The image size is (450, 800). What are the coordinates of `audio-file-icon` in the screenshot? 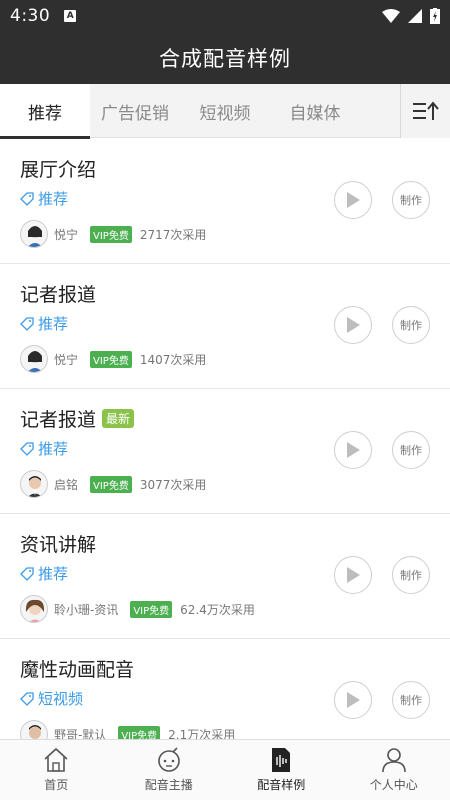 It's located at (281, 760).